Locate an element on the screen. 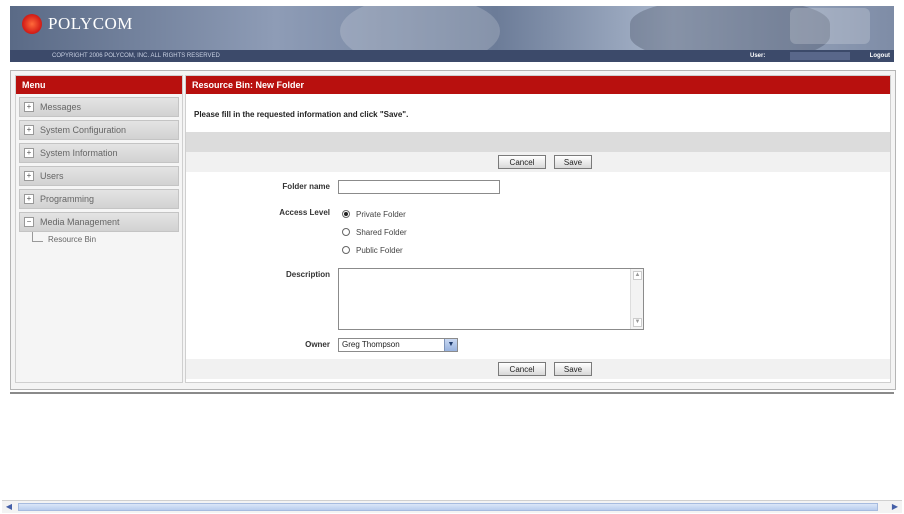  polycom-logo-icon is located at coordinates (32, 24).